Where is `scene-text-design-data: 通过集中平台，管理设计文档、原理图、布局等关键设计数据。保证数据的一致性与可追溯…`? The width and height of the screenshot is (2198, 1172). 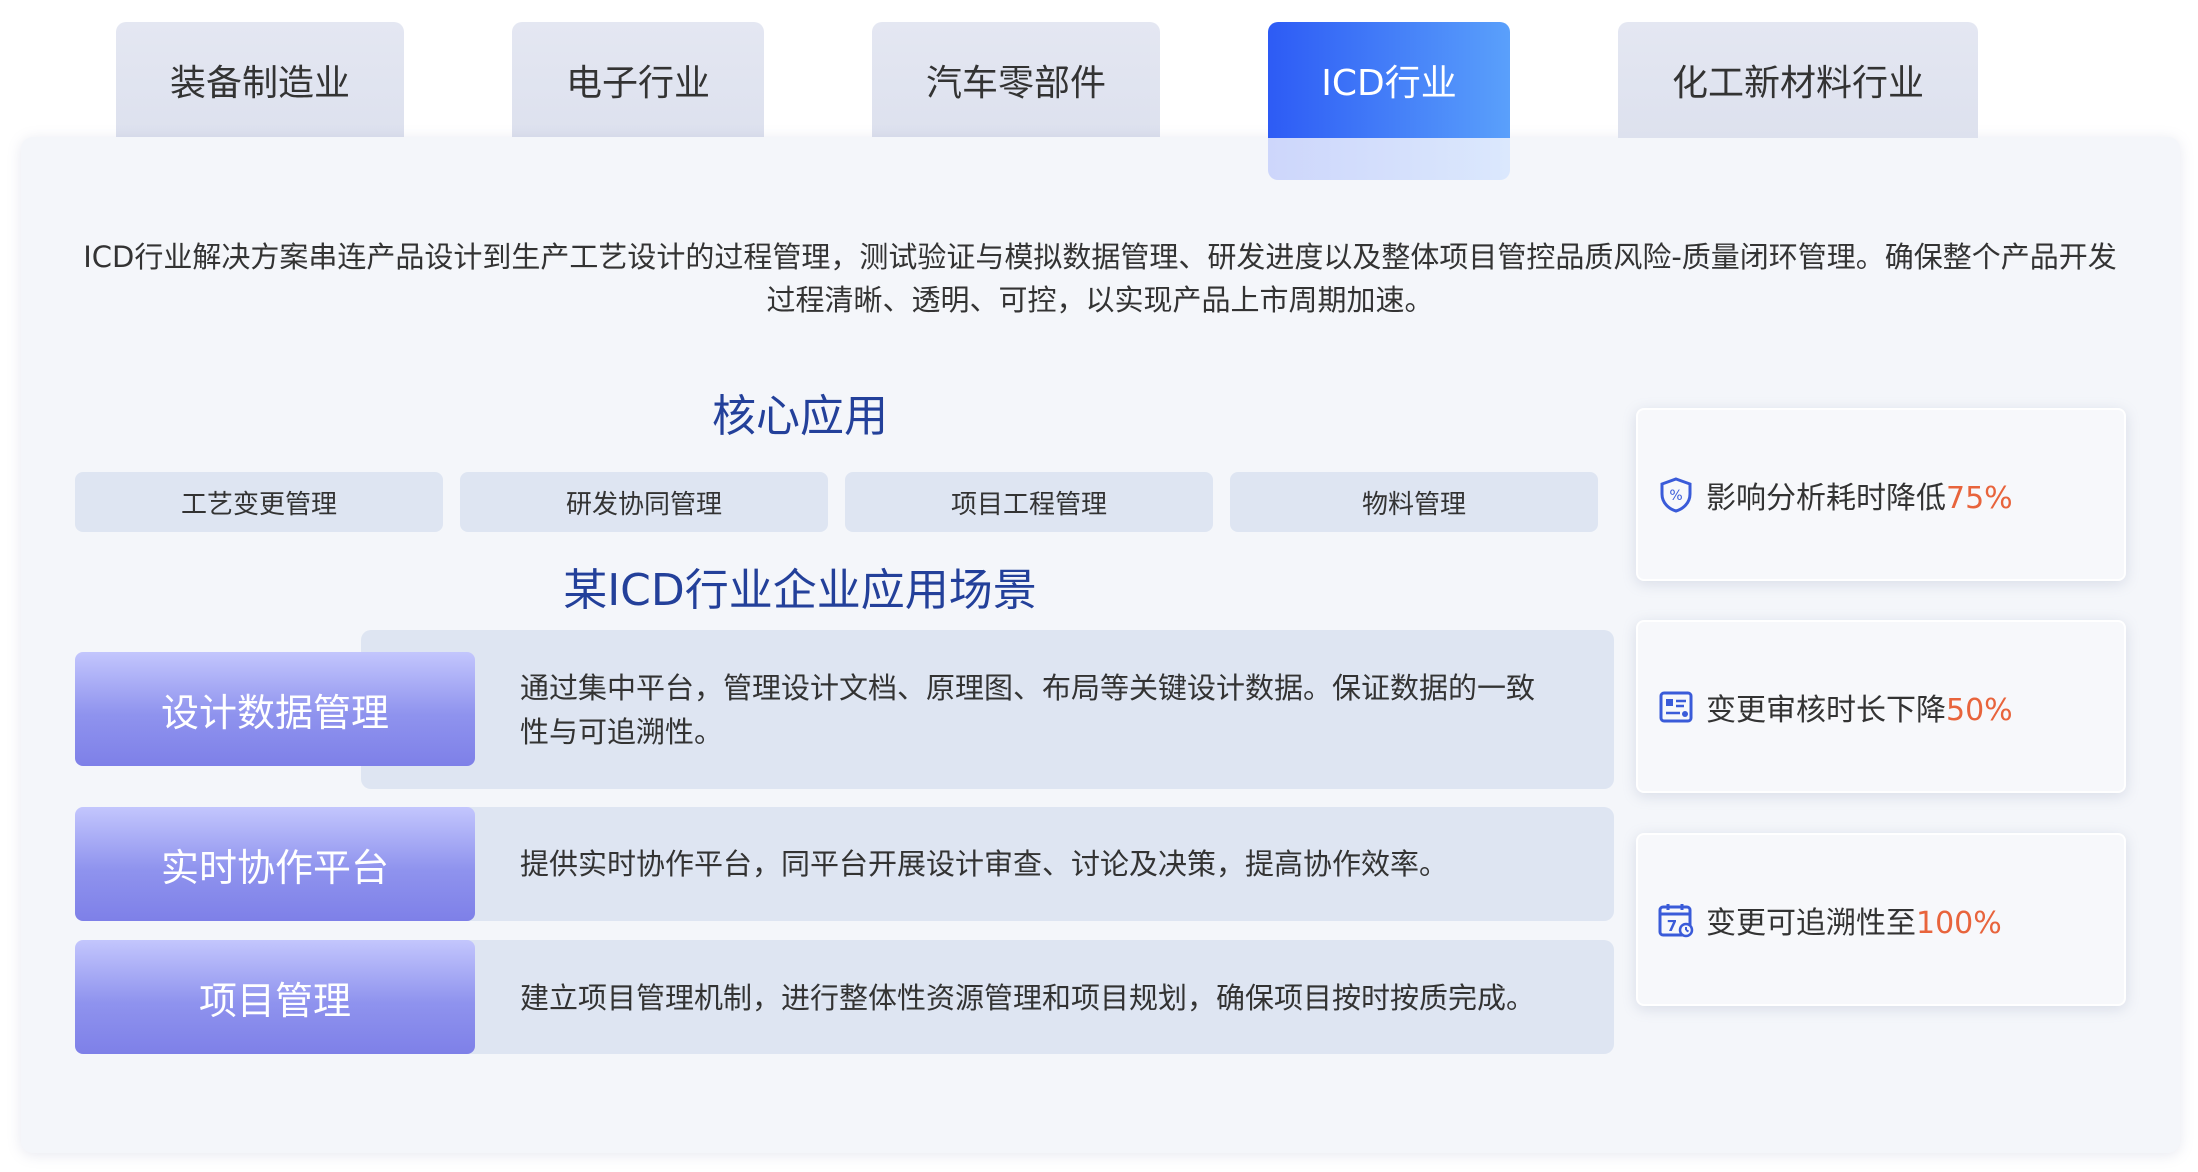 scene-text-design-data: 通过集中平台，管理设计文档、原理图、布局等关键设计数据。保证数据的一致性与可追溯… is located at coordinates (1028, 710).